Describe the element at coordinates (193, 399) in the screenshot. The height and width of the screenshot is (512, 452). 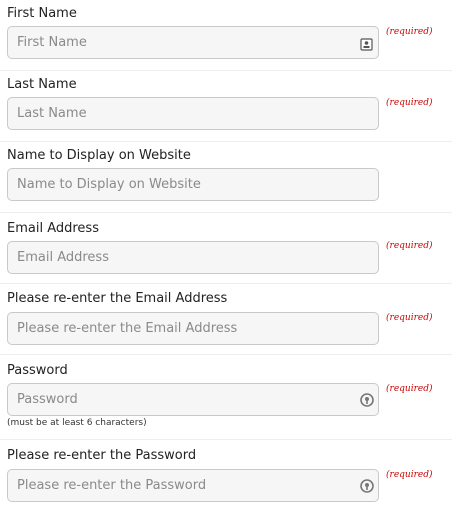
I see `password-input: Password` at that location.